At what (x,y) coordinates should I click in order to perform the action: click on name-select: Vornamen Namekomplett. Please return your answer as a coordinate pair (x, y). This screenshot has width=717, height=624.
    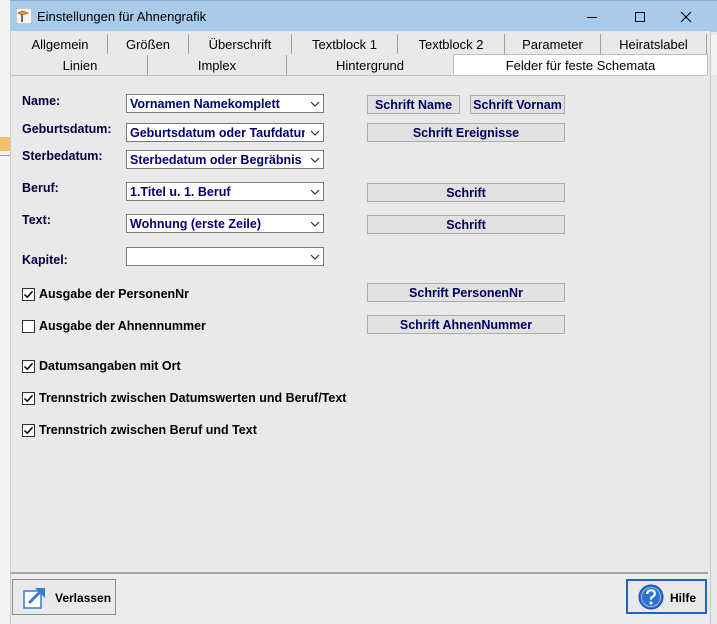
    Looking at the image, I should click on (225, 103).